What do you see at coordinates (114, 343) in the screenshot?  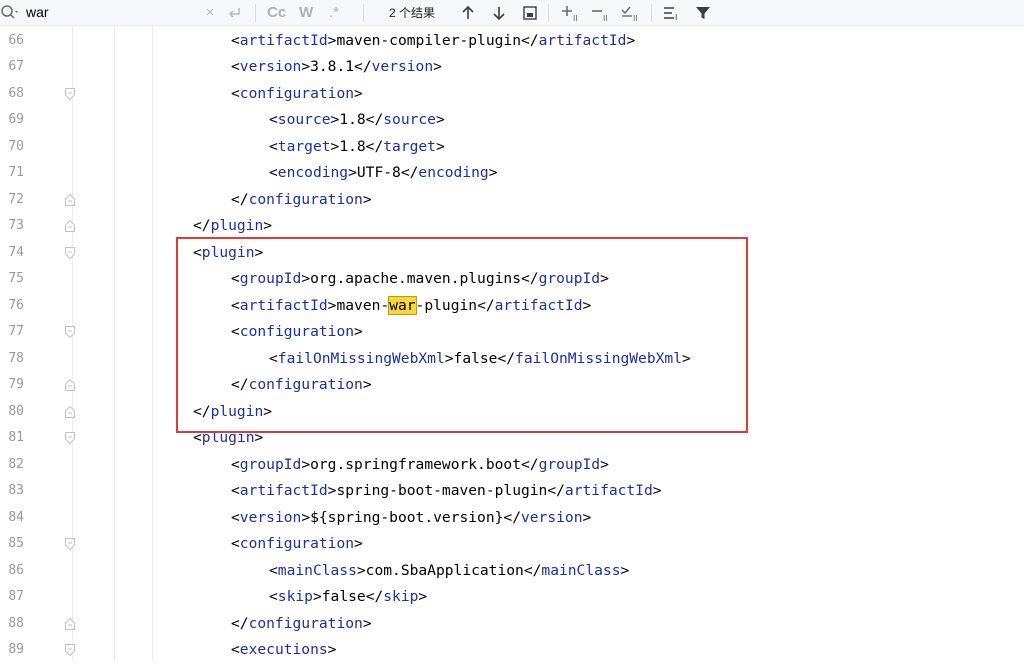 I see `indent-guide` at bounding box center [114, 343].